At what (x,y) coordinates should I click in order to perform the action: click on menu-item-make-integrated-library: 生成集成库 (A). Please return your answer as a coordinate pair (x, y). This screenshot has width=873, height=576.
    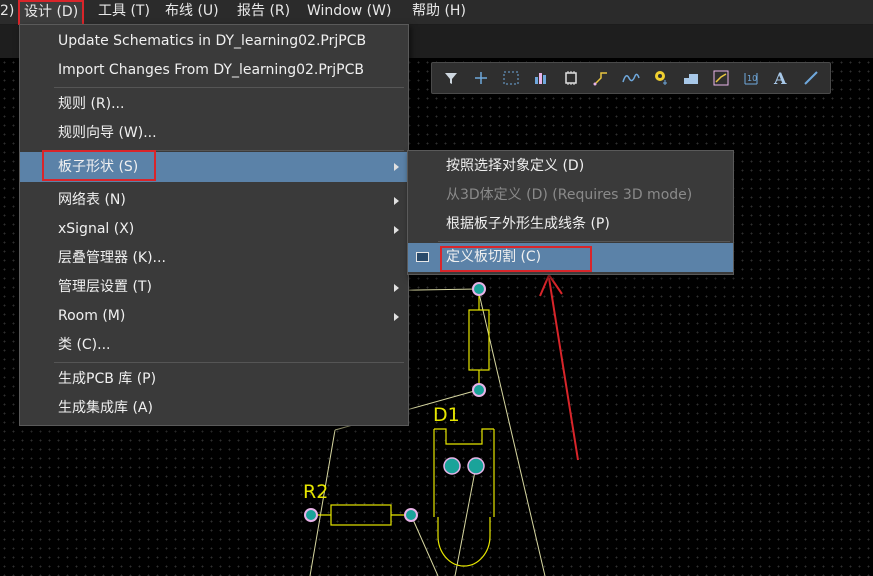
    Looking at the image, I should click on (214, 408).